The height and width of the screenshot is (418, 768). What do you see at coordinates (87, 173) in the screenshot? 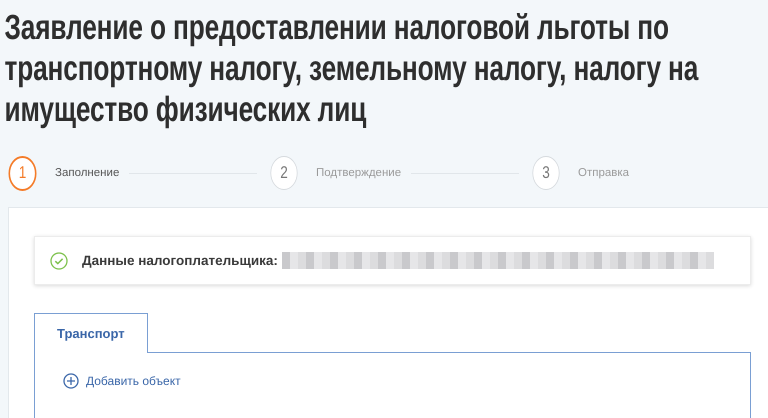
I see `step-label: Заполнение` at bounding box center [87, 173].